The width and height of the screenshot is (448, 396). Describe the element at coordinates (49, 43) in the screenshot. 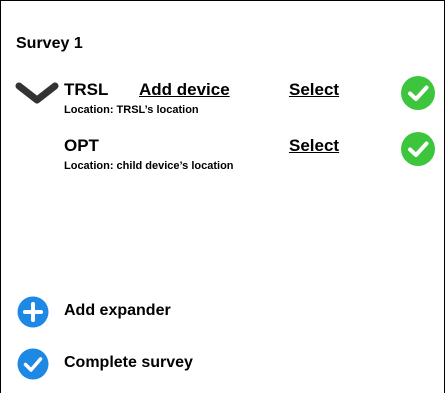

I see `survey-title: Survey 1` at that location.